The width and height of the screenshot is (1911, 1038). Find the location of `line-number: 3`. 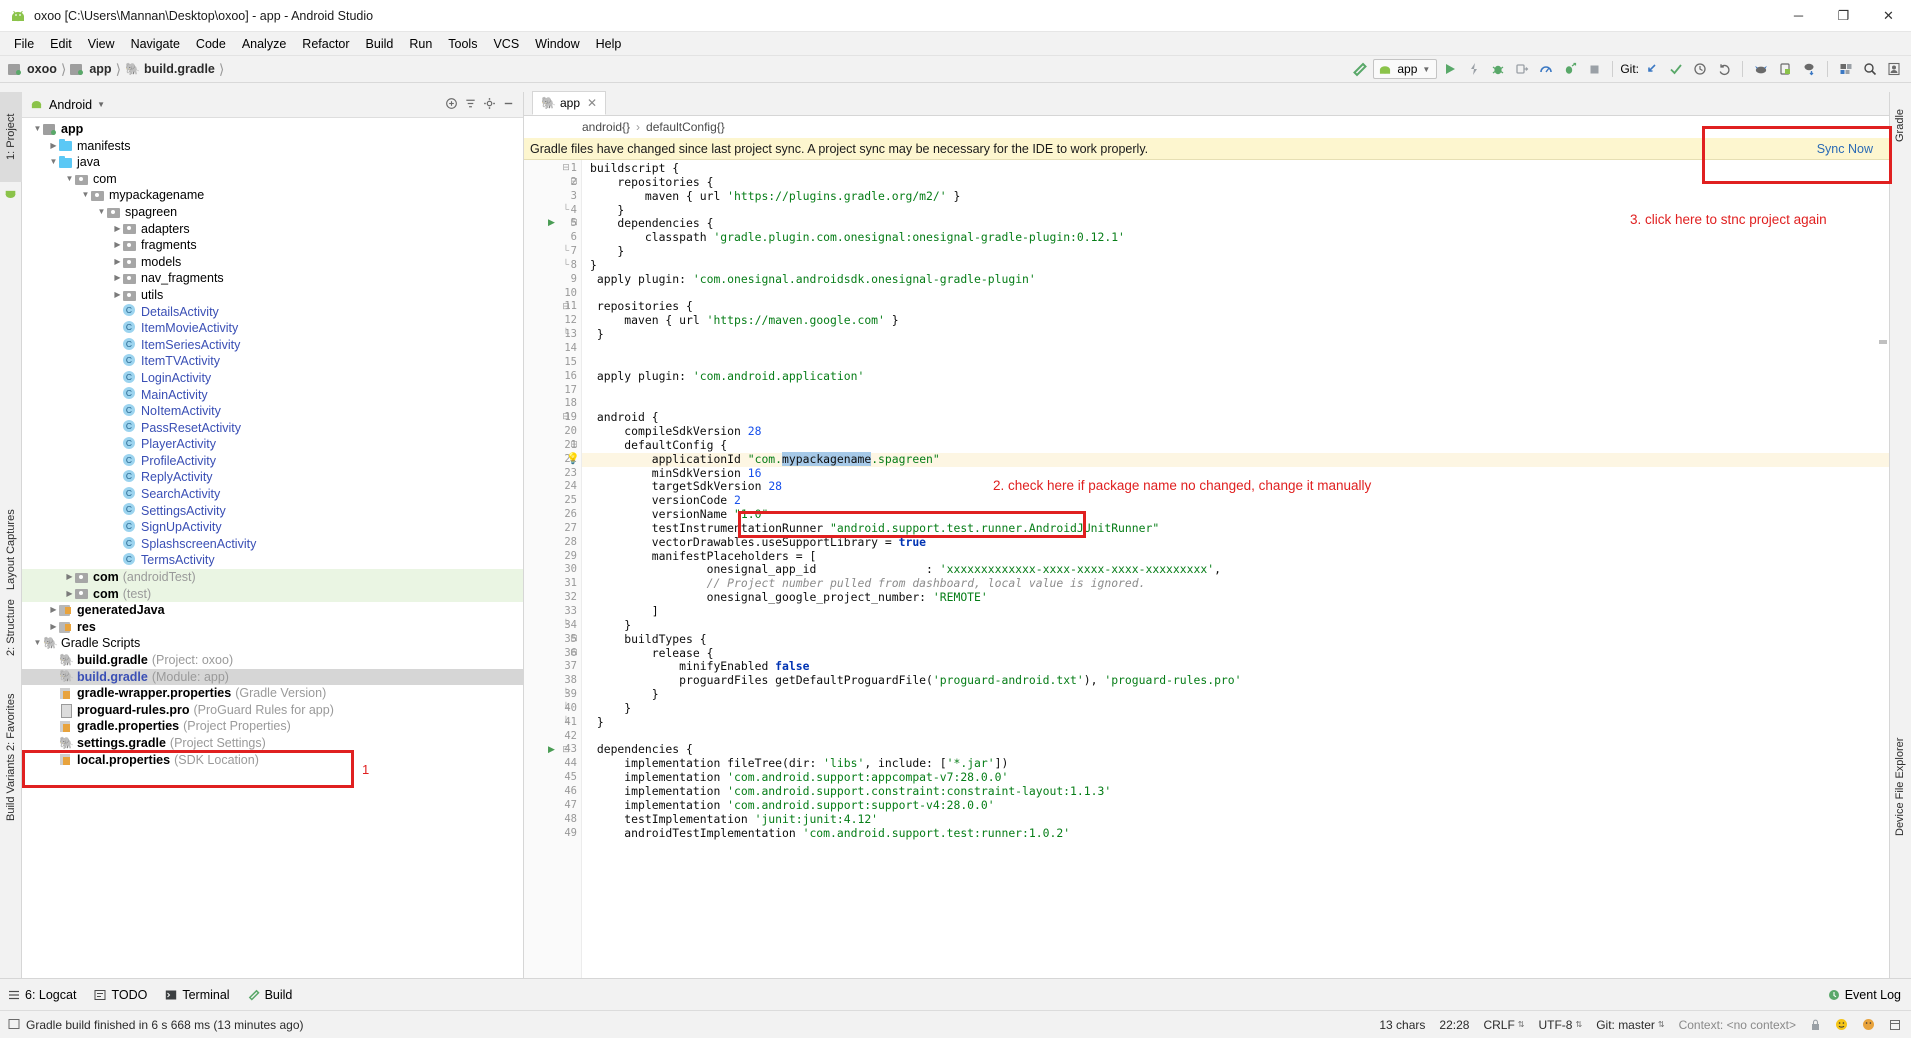

line-number: 3 is located at coordinates (552, 197).